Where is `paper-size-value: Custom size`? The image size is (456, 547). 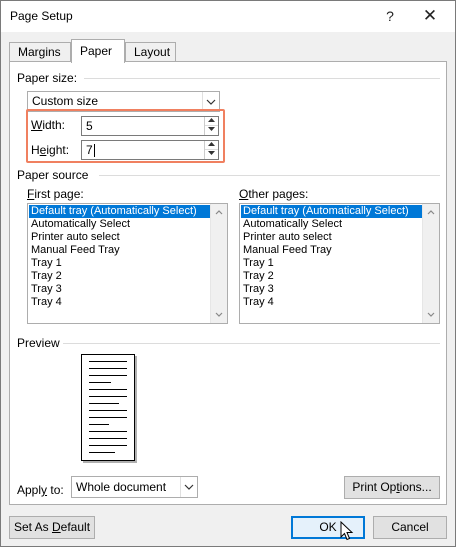
paper-size-value: Custom size is located at coordinates (65, 101).